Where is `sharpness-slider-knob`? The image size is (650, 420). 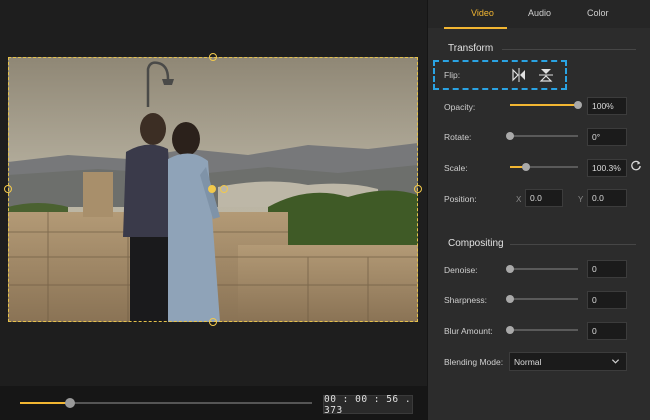
sharpness-slider-knob is located at coordinates (510, 299).